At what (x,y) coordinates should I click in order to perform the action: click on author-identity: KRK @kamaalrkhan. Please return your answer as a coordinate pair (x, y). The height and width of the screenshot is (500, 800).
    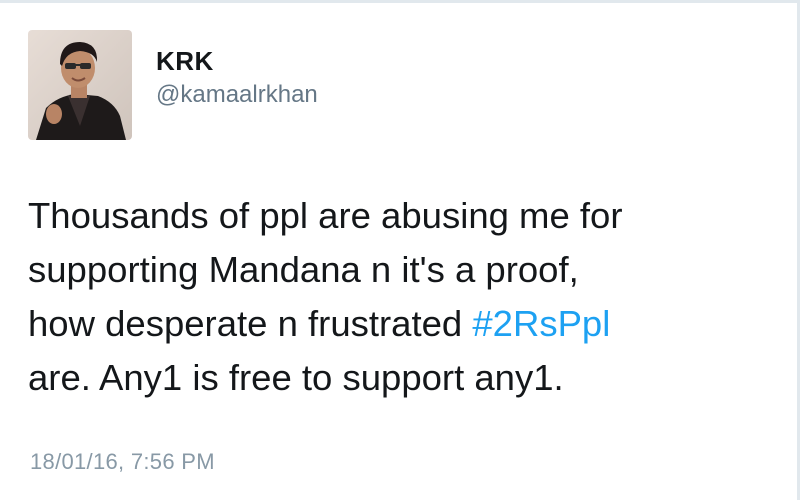
    Looking at the image, I should click on (237, 78).